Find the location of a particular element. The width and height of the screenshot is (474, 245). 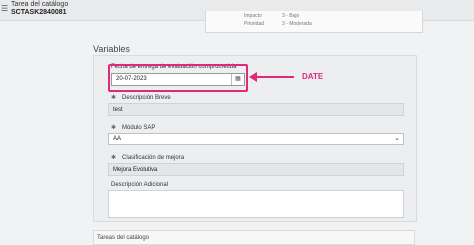

annotation-date-label: DATE is located at coordinates (313, 76).